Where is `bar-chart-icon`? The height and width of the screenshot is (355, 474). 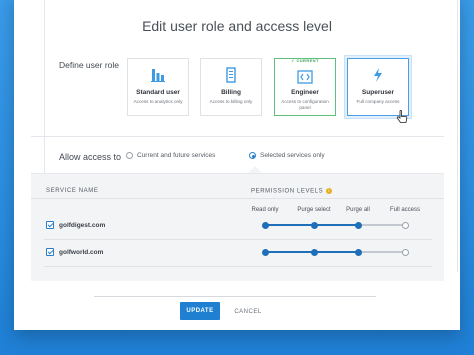 bar-chart-icon is located at coordinates (158, 75).